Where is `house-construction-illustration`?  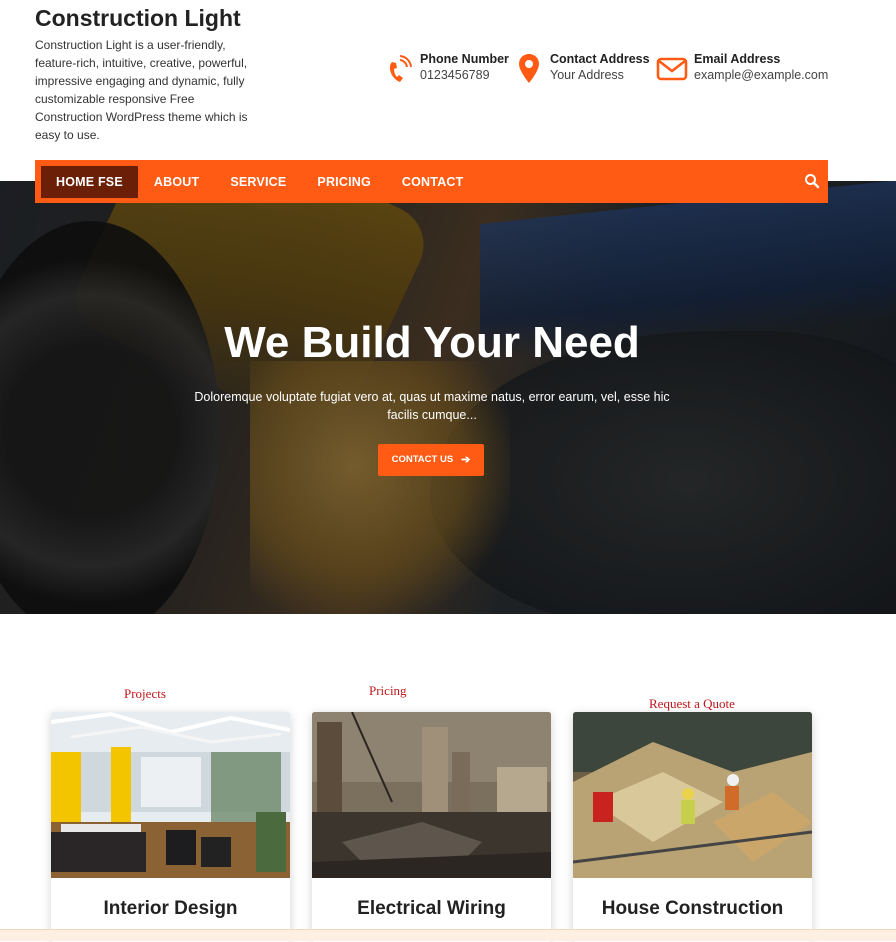
house-construction-illustration is located at coordinates (692, 795).